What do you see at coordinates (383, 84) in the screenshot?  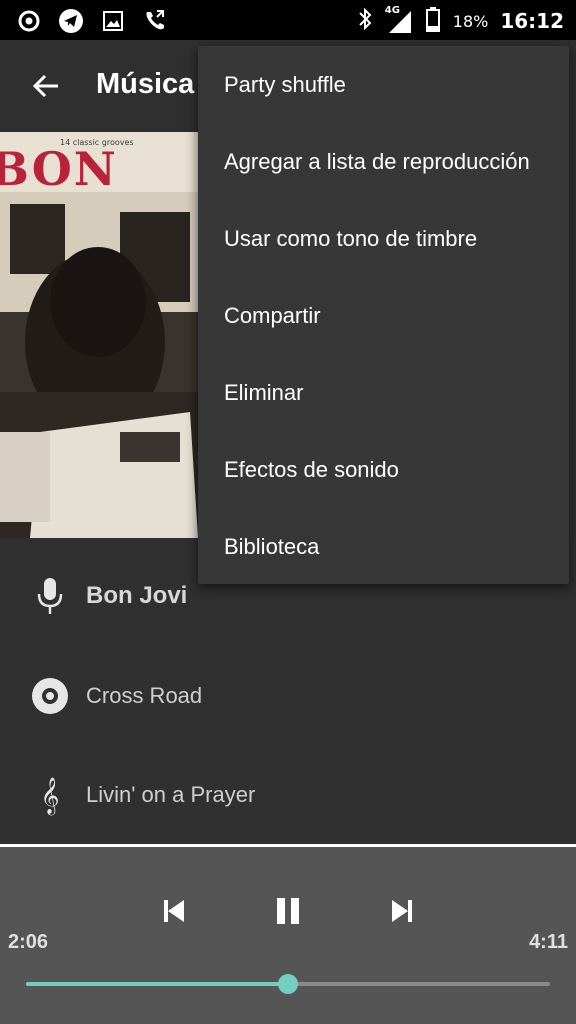 I see `menu-item-party-shuffle: Party shuffle` at bounding box center [383, 84].